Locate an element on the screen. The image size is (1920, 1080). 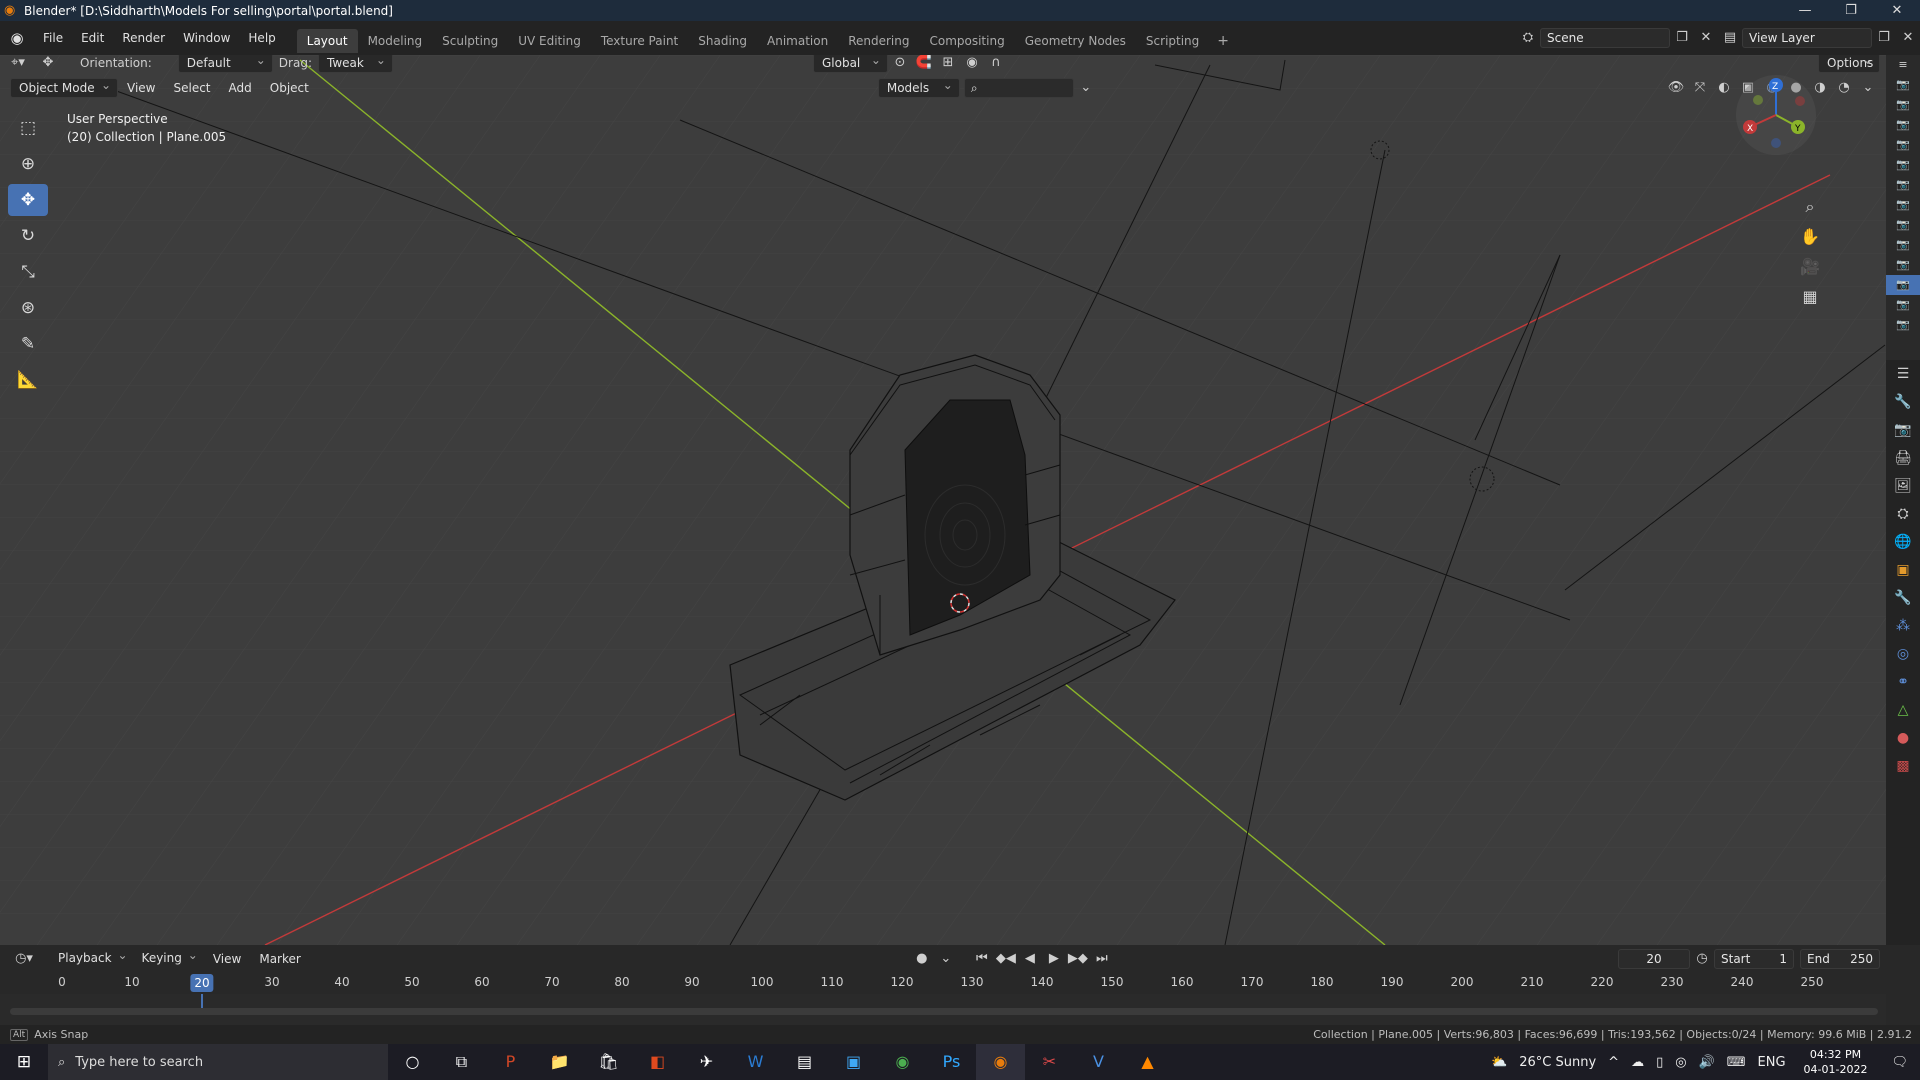
timeline-scrollbar is located at coordinates (944, 1011).